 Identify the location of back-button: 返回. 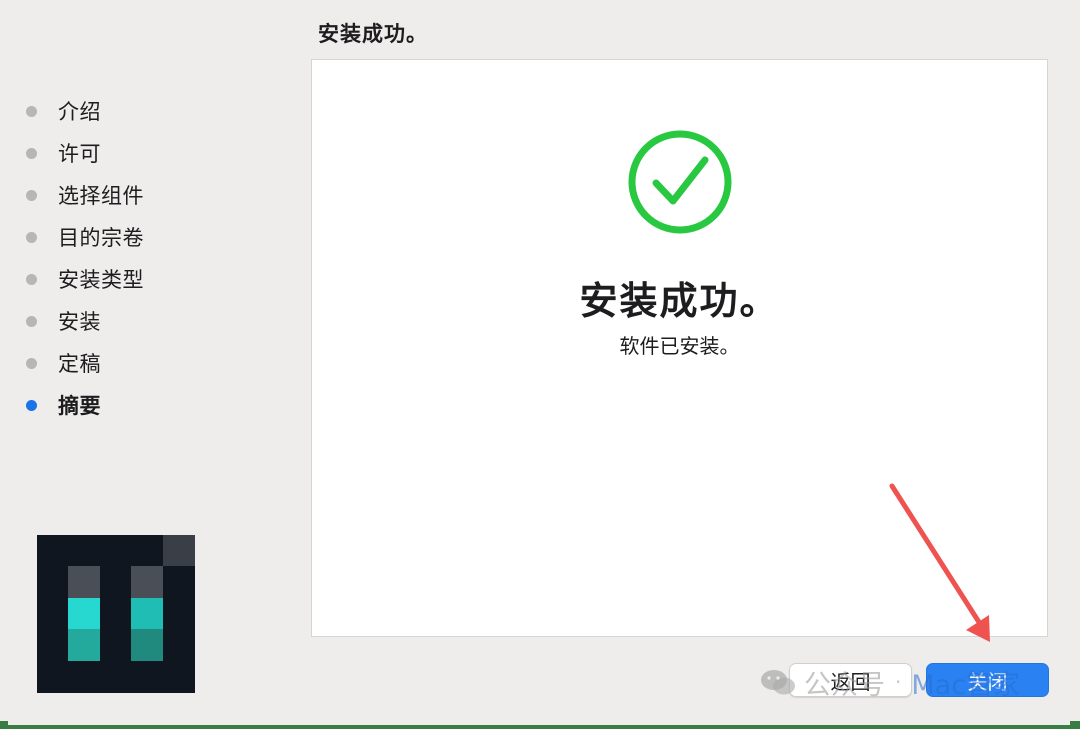
(850, 680).